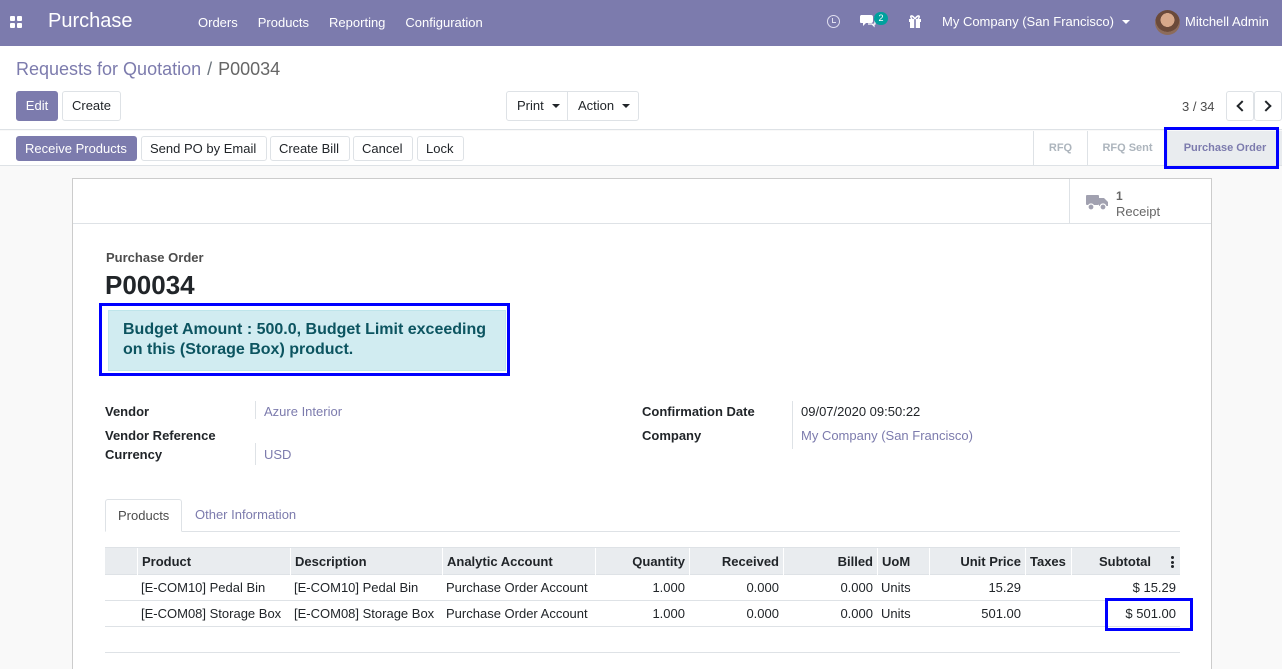 The image size is (1282, 669). What do you see at coordinates (277, 454) in the screenshot?
I see `currency-field: USD` at bounding box center [277, 454].